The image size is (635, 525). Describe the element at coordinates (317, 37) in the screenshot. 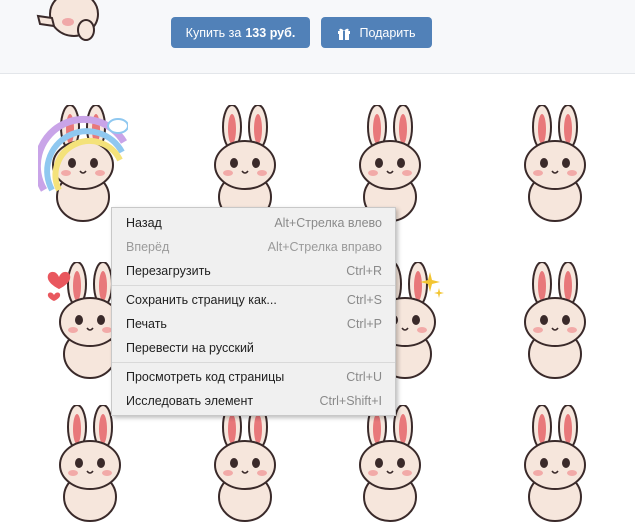

I see `sticker-pack-header: Купить за 133 руб. Подарить` at that location.